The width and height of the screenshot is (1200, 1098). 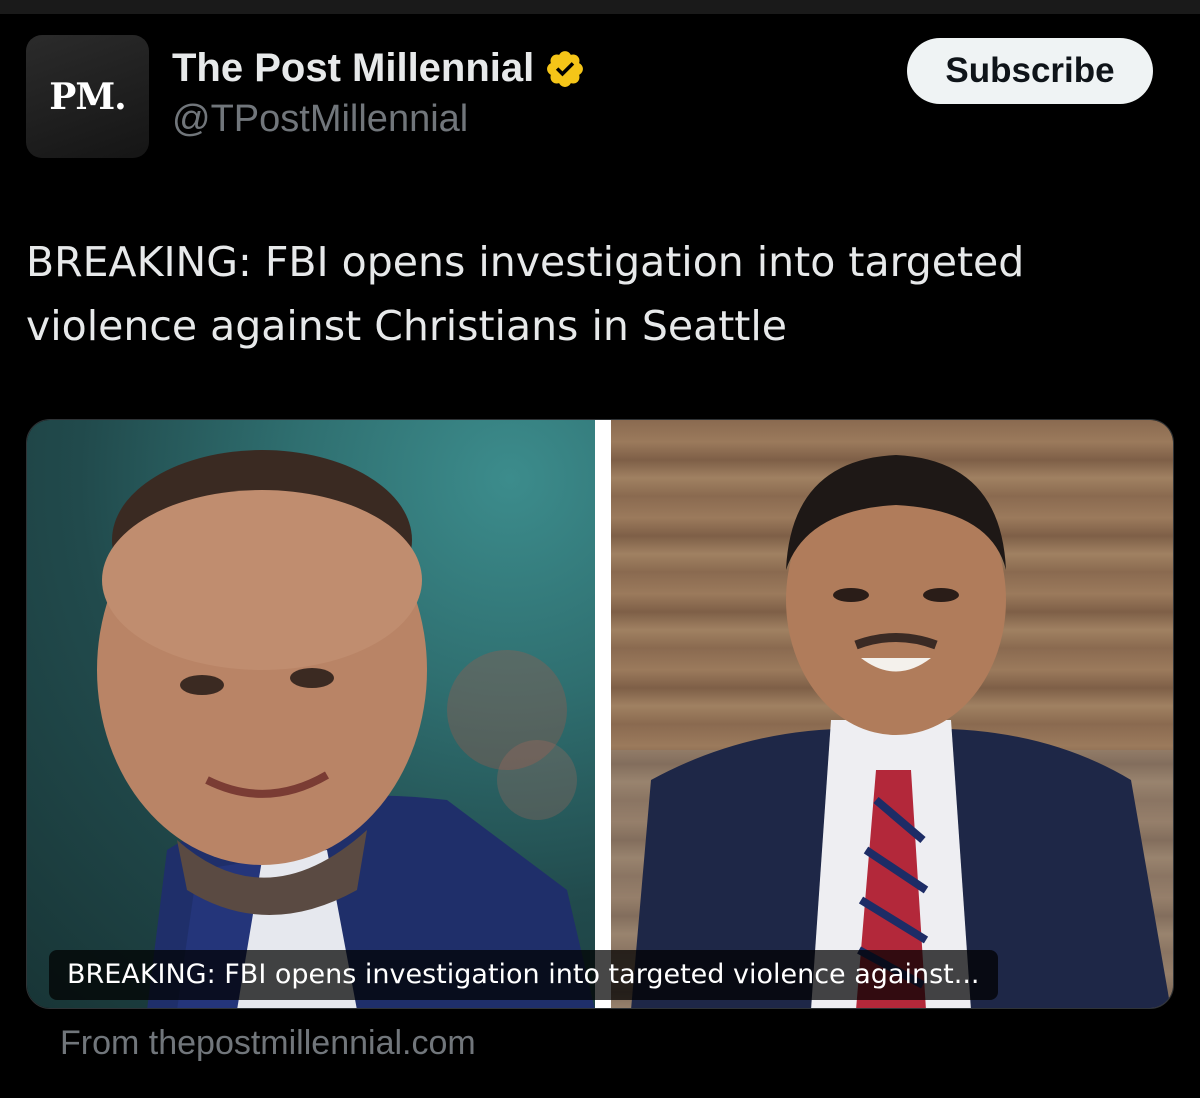 What do you see at coordinates (268, 1043) in the screenshot?
I see `card-source-link: From thepostmillennial.com` at bounding box center [268, 1043].